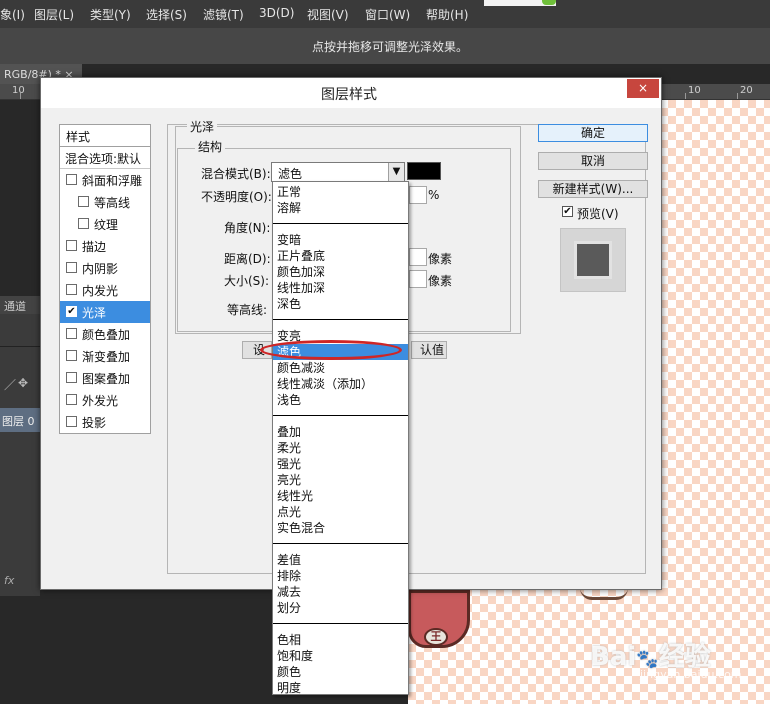  Describe the element at coordinates (110, 14) in the screenshot. I see `menu-type: 类型(Y)` at that location.